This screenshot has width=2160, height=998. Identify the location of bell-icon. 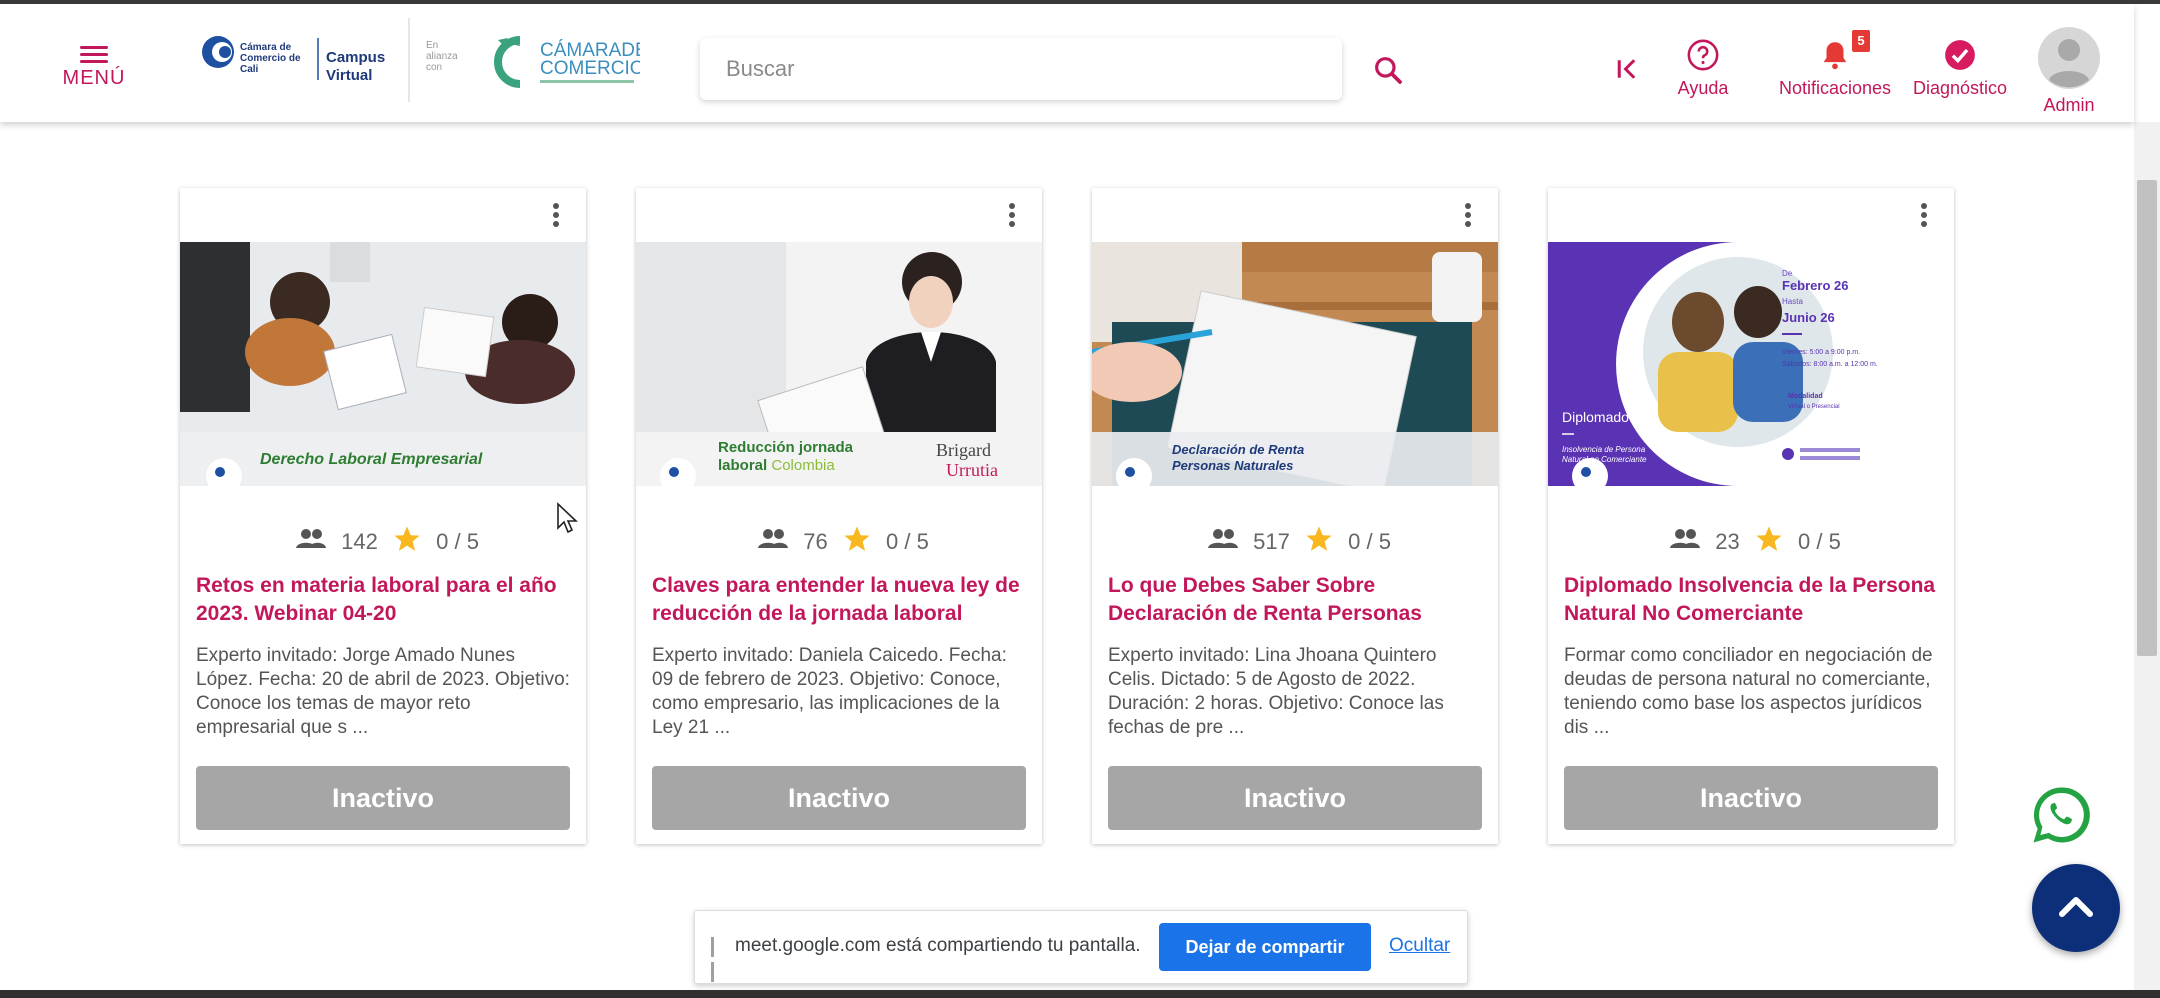
(1835, 56).